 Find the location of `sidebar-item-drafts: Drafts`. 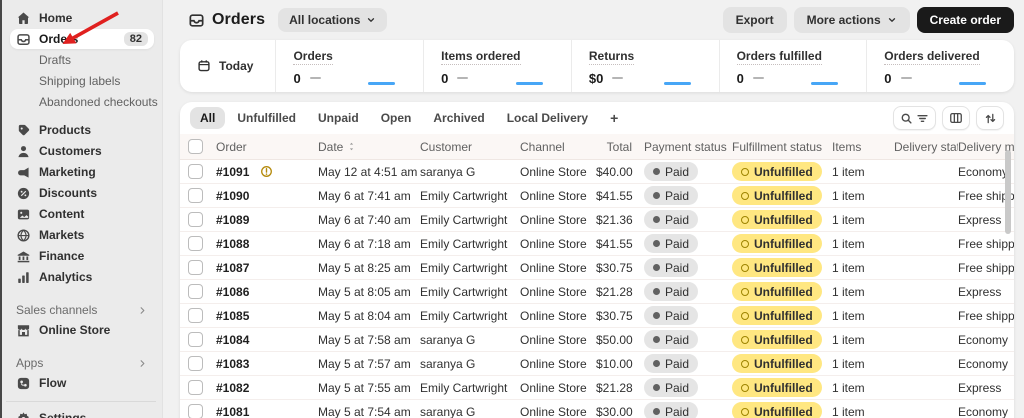

sidebar-item-drafts: Drafts is located at coordinates (82, 60).